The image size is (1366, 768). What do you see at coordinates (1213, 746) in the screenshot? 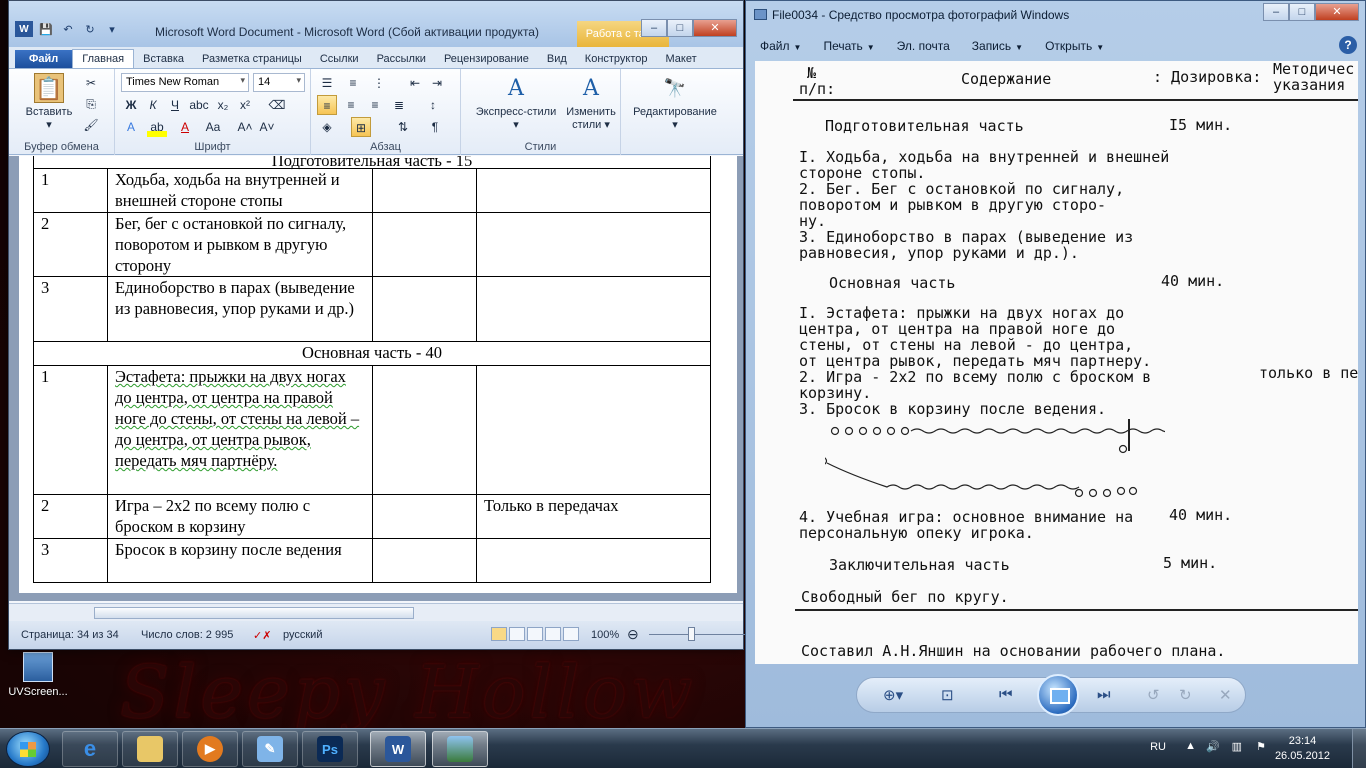
I see `volume-icon: 🔊` at bounding box center [1213, 746].